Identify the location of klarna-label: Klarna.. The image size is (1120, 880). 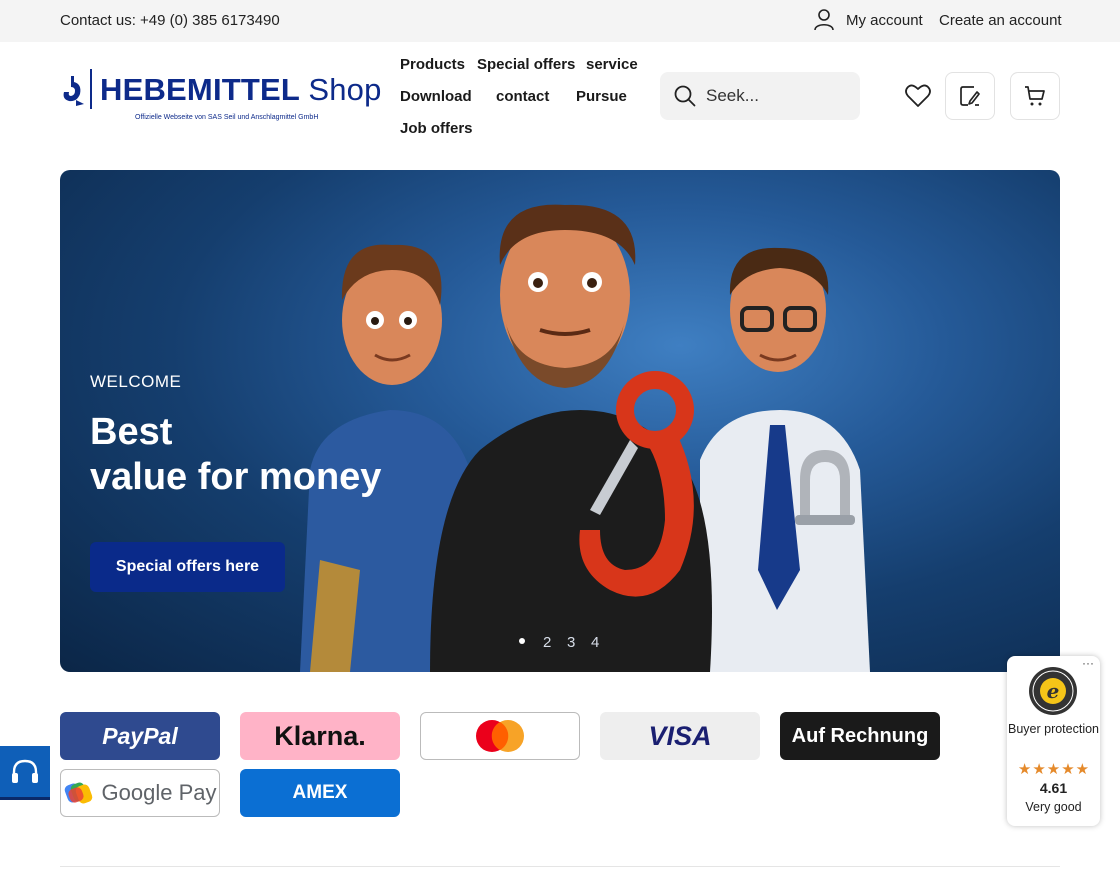
(320, 735).